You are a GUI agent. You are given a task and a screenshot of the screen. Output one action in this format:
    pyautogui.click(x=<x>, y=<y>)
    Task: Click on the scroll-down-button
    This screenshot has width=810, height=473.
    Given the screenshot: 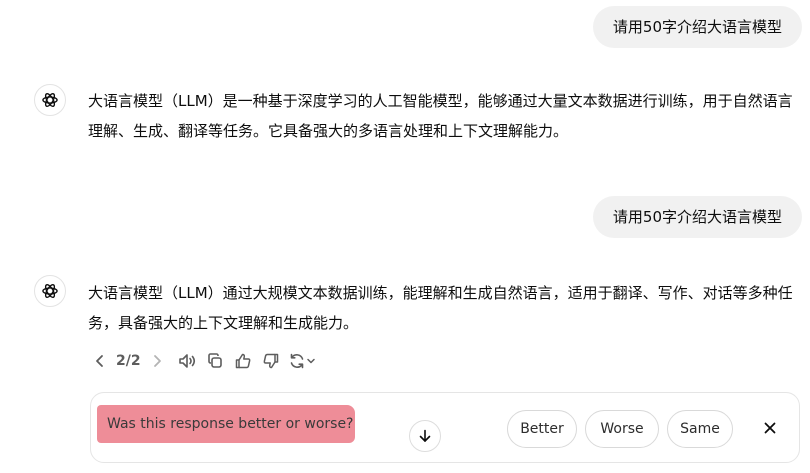 What is the action you would take?
    pyautogui.click(x=425, y=436)
    